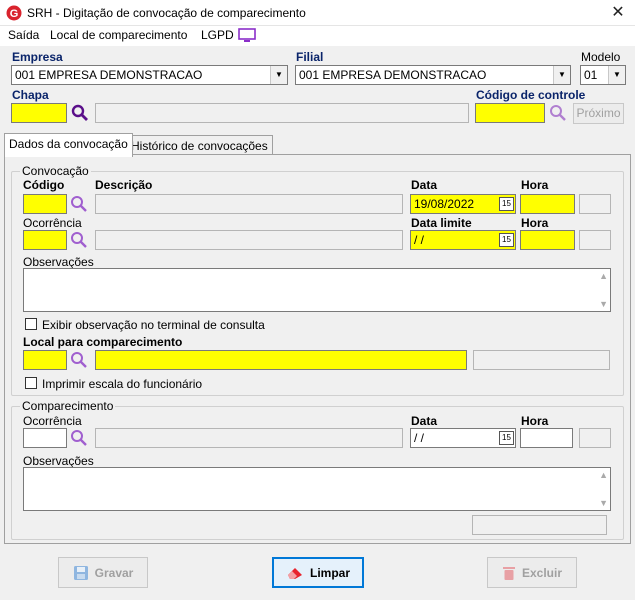 Image resolution: width=635 pixels, height=600 pixels. I want to click on chapa-input, so click(39, 113).